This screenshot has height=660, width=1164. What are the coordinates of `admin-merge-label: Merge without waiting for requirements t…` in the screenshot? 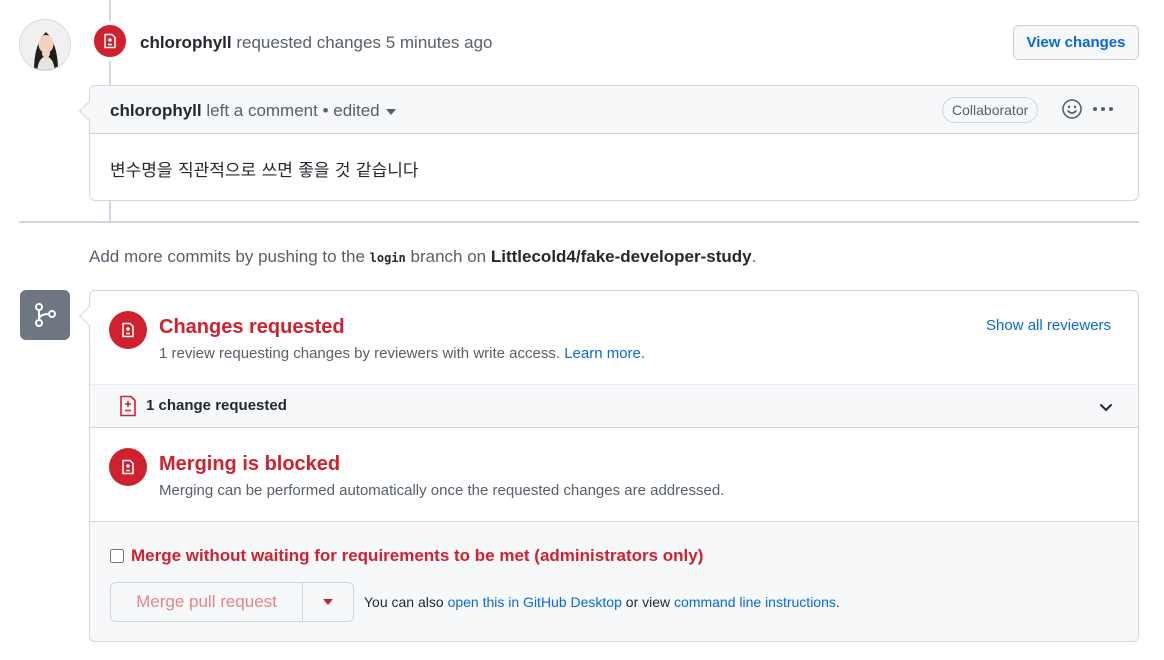 It's located at (417, 556).